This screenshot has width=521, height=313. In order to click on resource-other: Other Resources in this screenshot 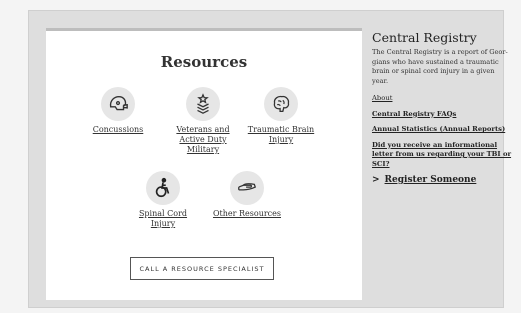, I will do `click(247, 195)`.